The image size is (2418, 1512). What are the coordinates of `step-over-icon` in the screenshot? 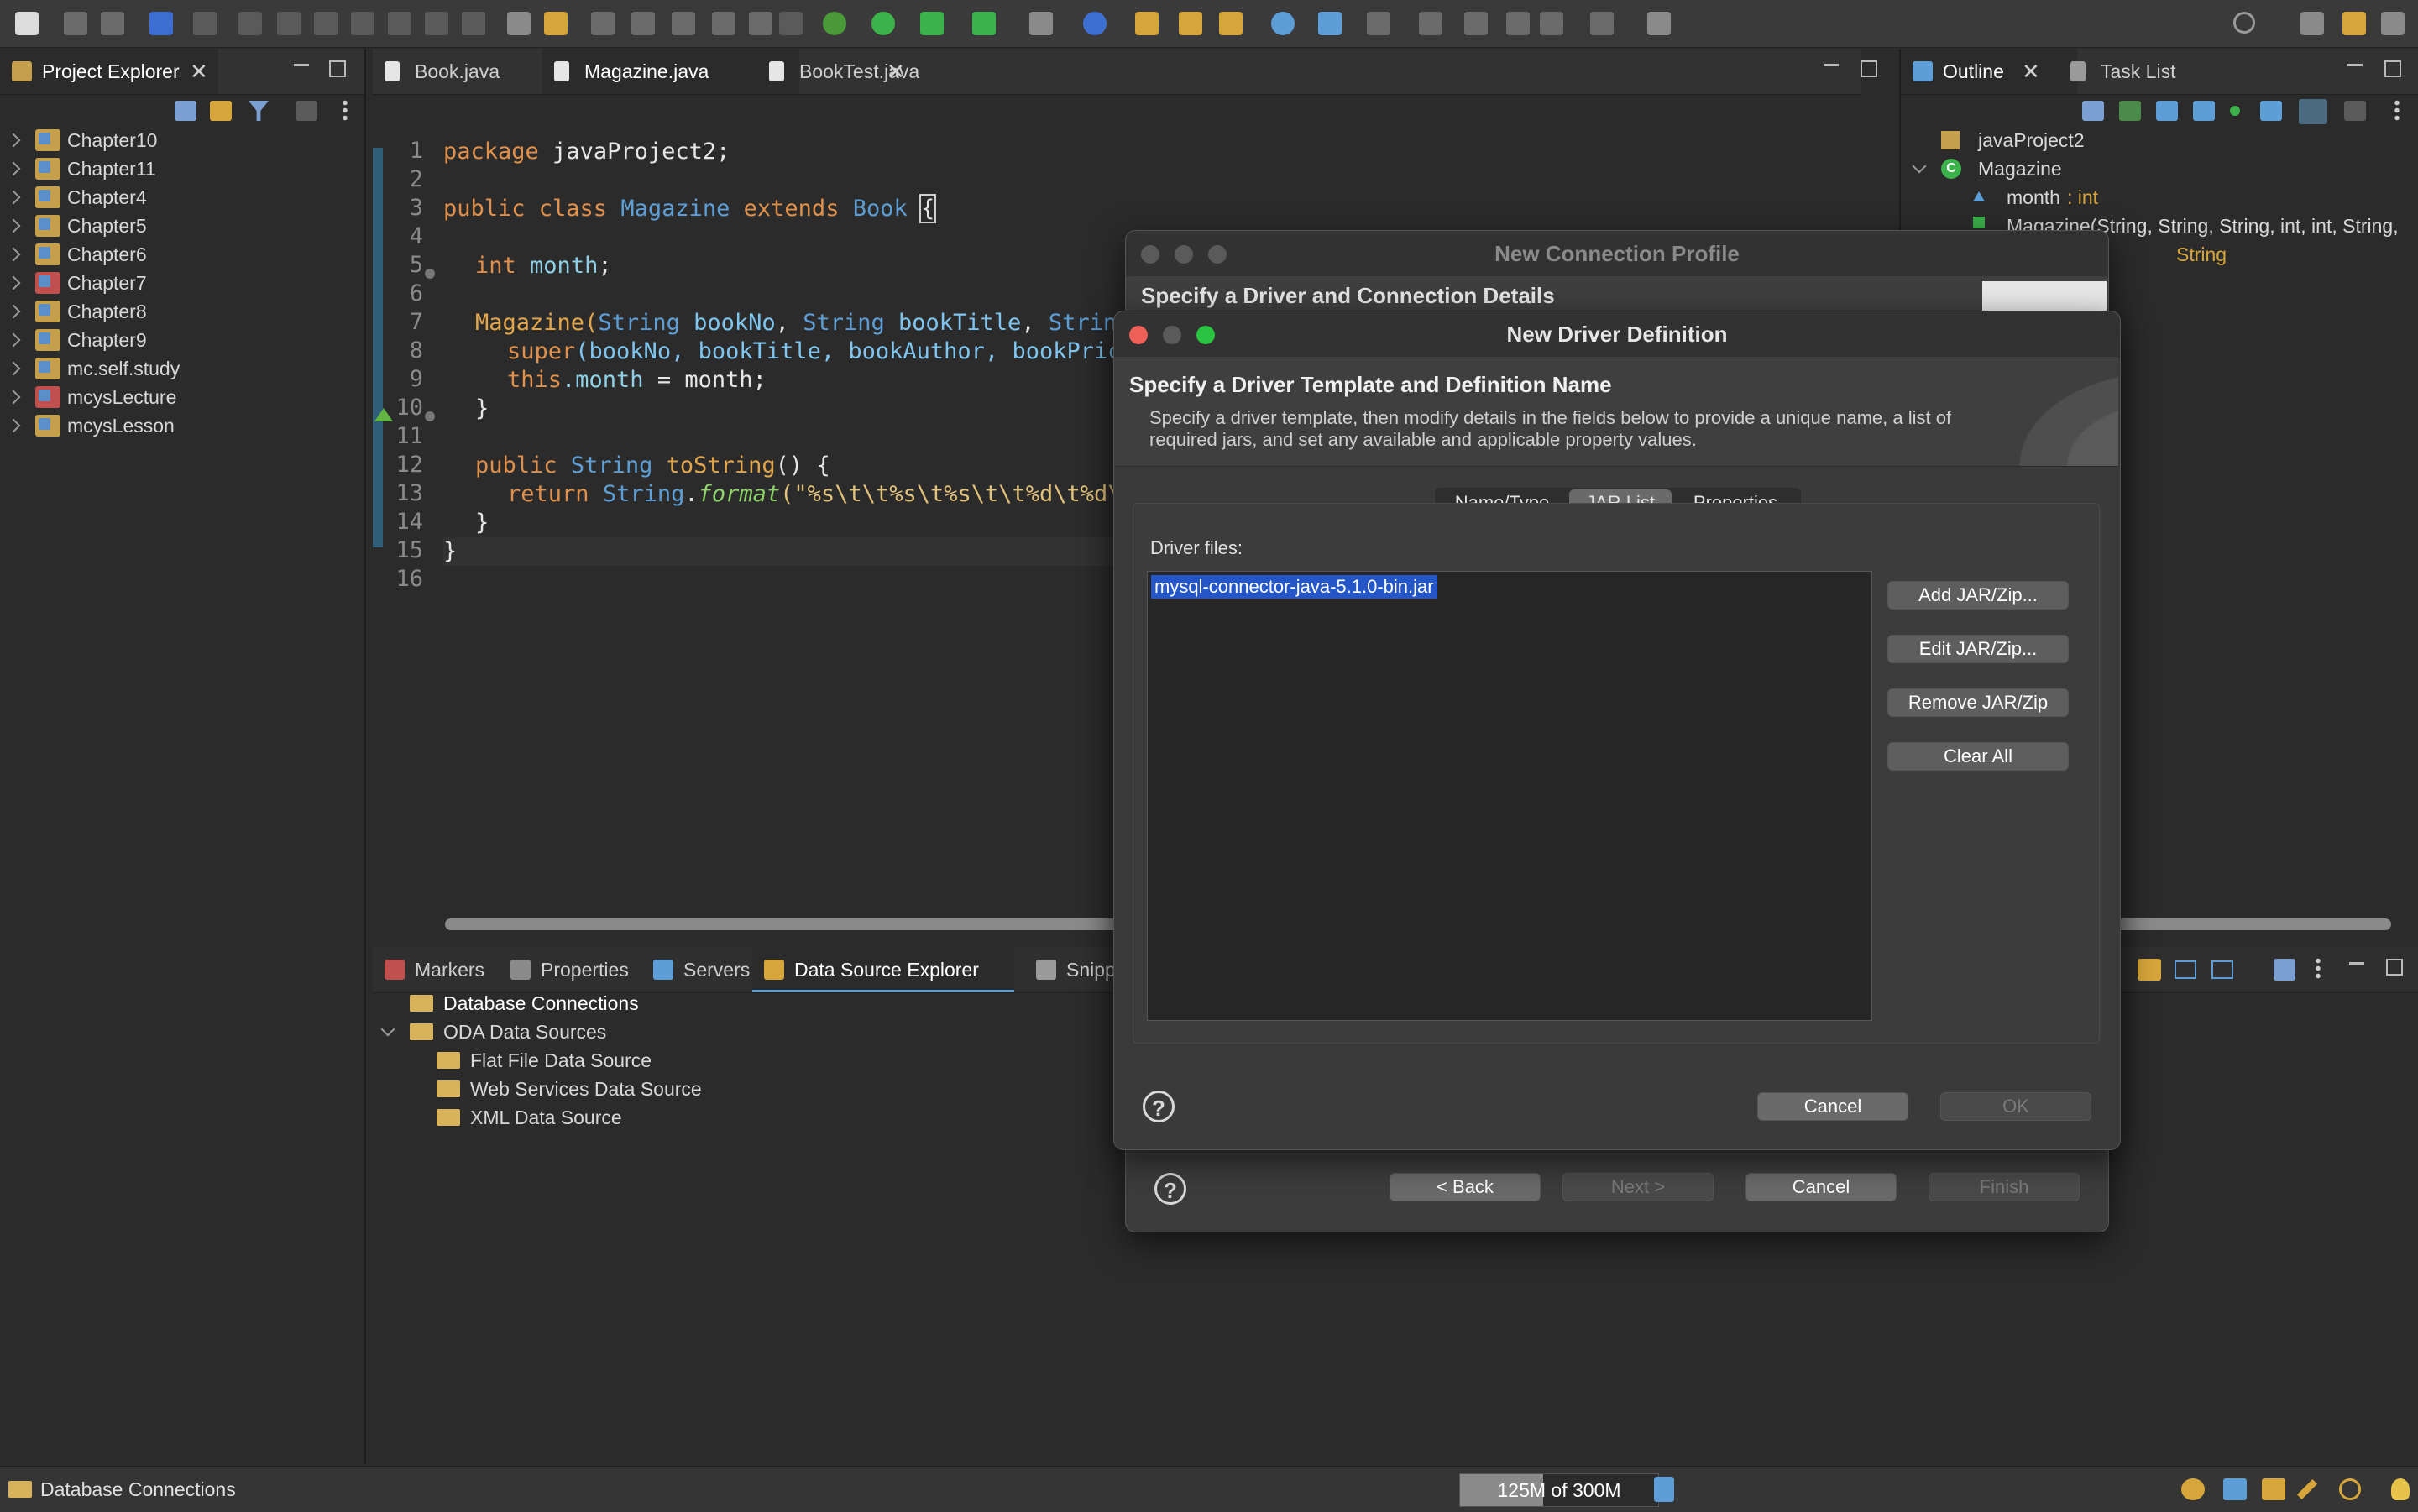 It's located at (399, 23).